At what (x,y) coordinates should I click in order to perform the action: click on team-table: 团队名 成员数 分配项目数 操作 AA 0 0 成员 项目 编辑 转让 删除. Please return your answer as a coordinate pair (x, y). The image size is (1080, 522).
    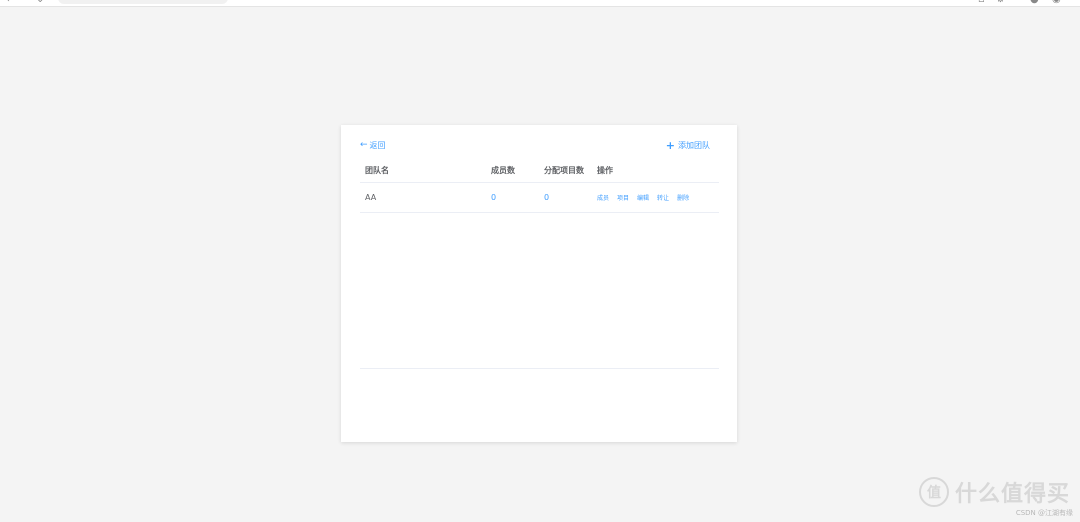
    Looking at the image, I should click on (539, 185).